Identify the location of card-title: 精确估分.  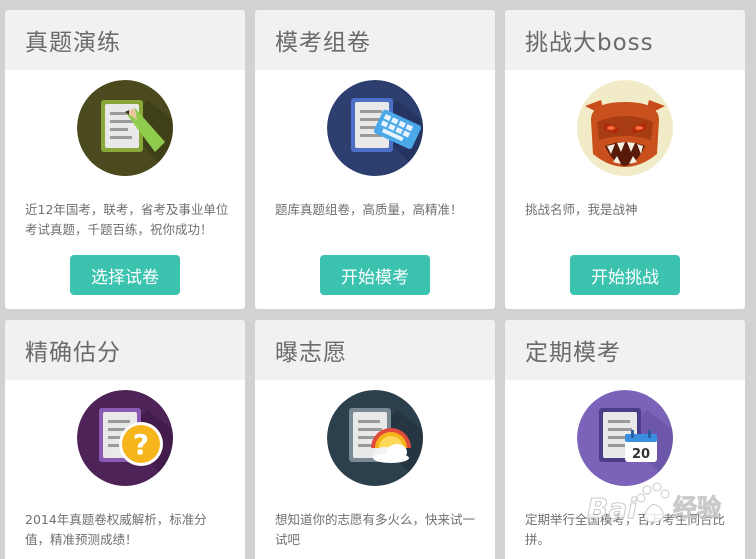
(73, 353).